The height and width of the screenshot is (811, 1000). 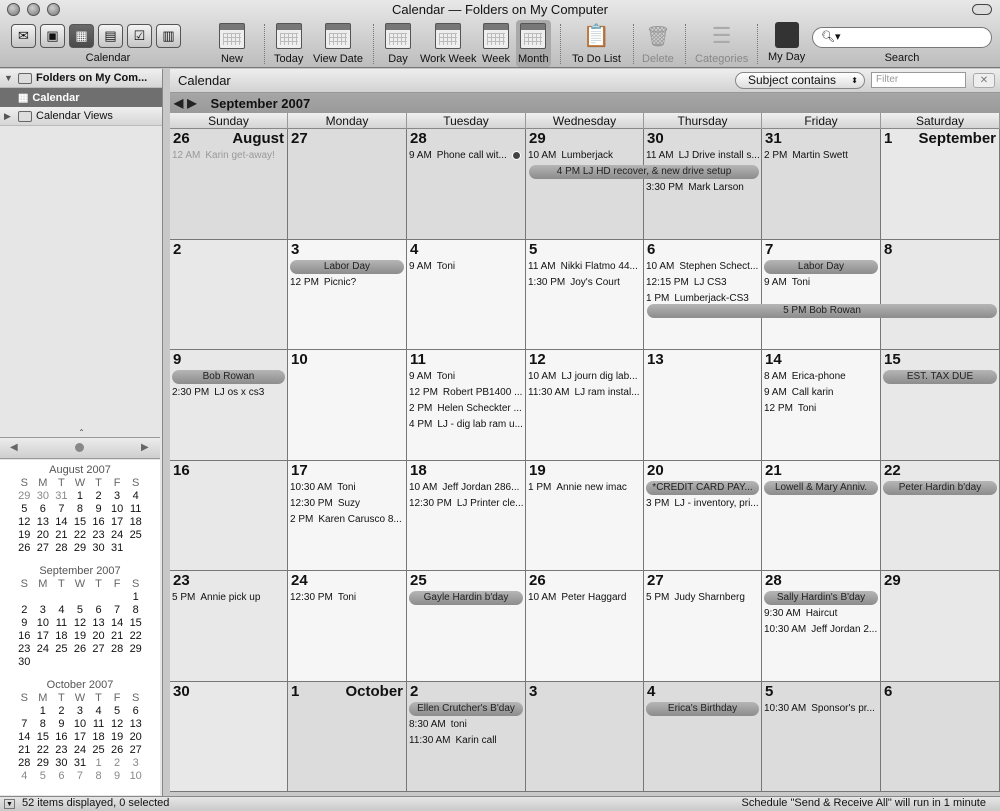 What do you see at coordinates (98, 711) in the screenshot?
I see `mini-calendar-day: 4` at bounding box center [98, 711].